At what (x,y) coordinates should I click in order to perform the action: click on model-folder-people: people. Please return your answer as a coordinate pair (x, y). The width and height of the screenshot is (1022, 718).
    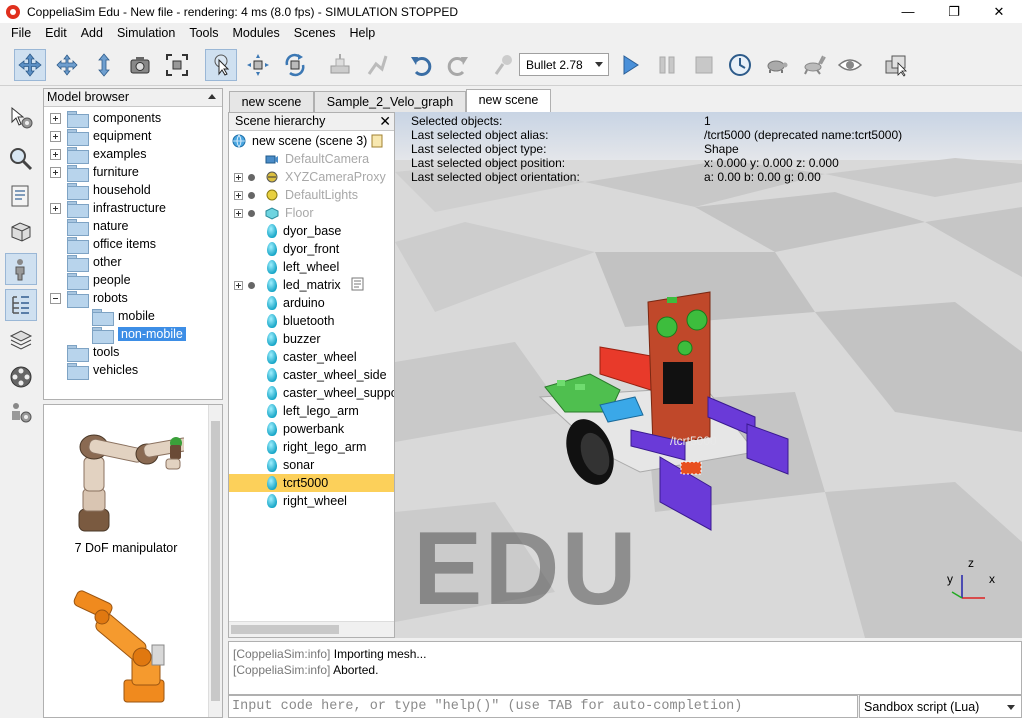
    Looking at the image, I should click on (90, 280).